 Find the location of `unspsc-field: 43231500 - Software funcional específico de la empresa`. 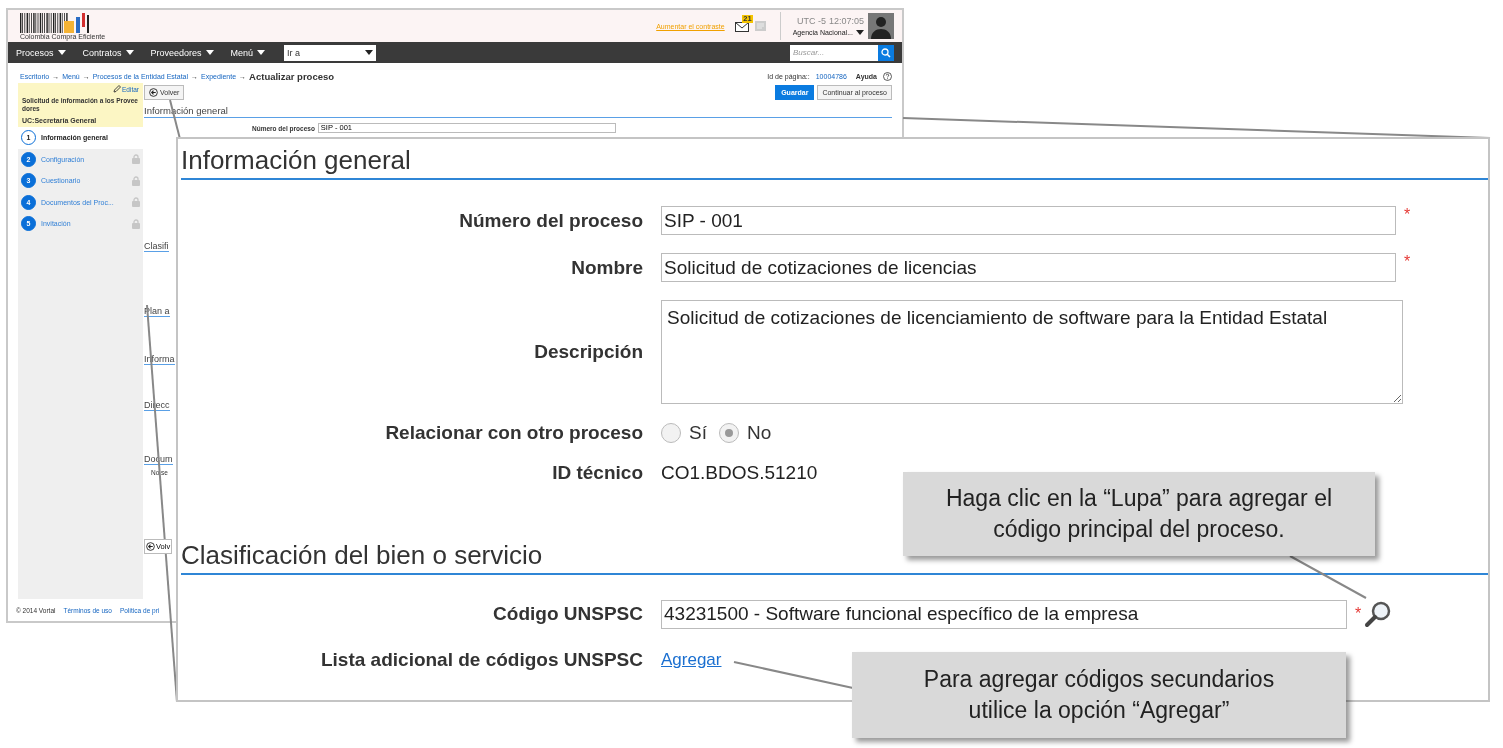

unspsc-field: 43231500 - Software funcional específico de la empresa is located at coordinates (1004, 614).